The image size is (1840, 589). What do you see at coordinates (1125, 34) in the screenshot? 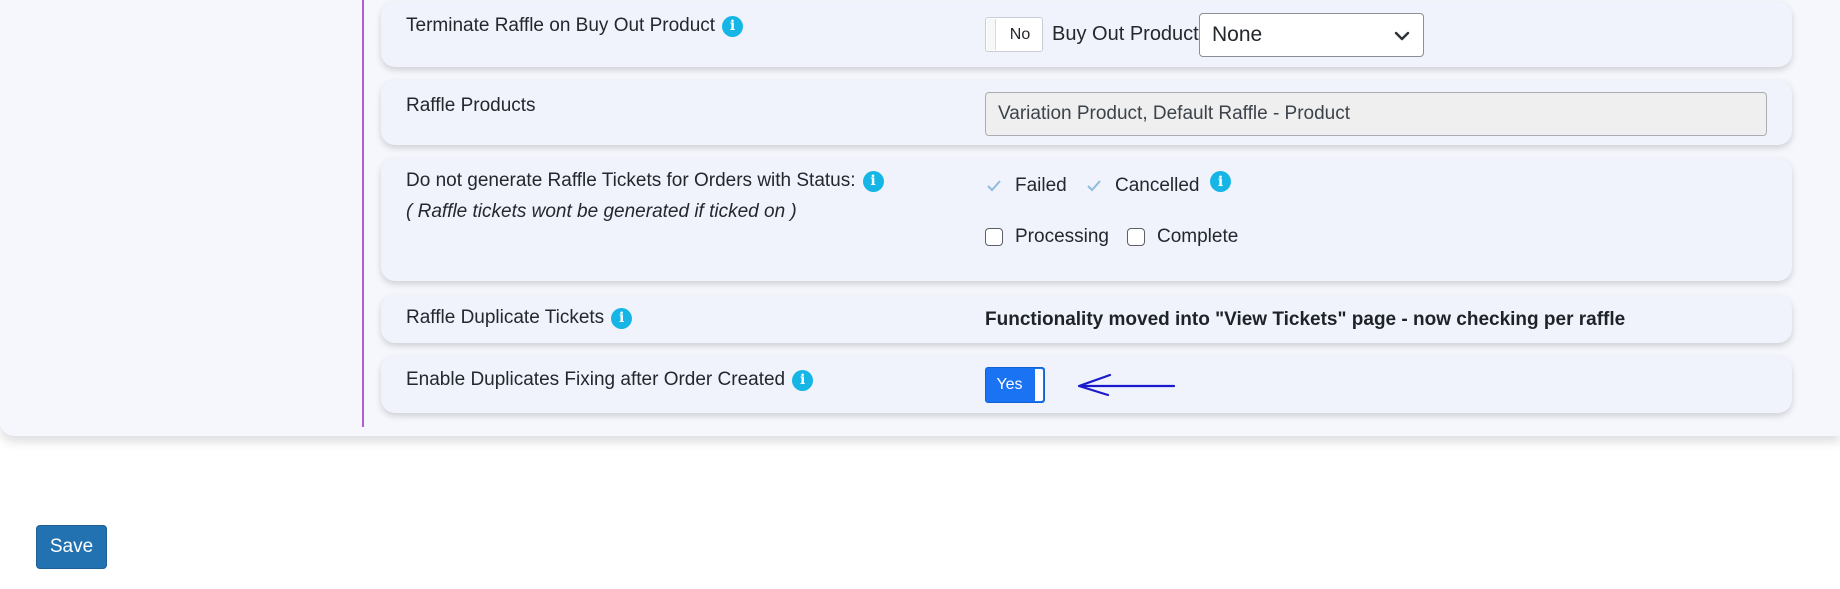
I see `buyout-product-label: Buy Out Product` at bounding box center [1125, 34].